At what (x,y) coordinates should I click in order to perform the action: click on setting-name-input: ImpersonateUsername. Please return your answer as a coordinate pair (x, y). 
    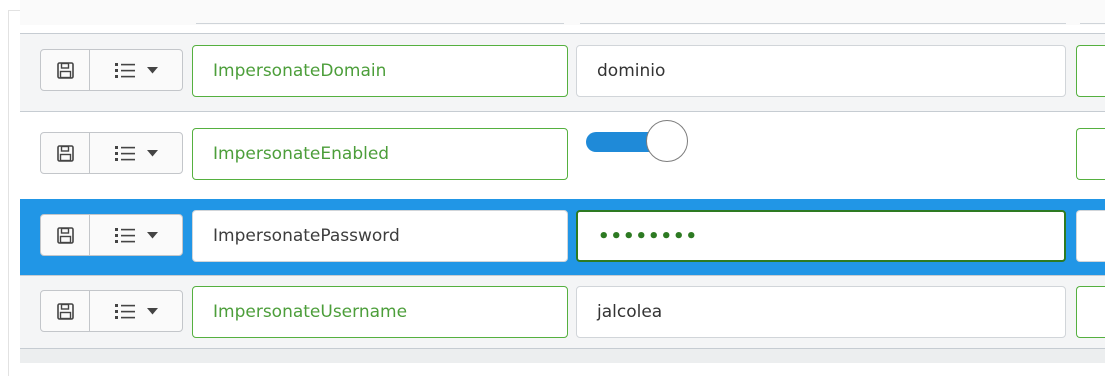
    Looking at the image, I should click on (380, 312).